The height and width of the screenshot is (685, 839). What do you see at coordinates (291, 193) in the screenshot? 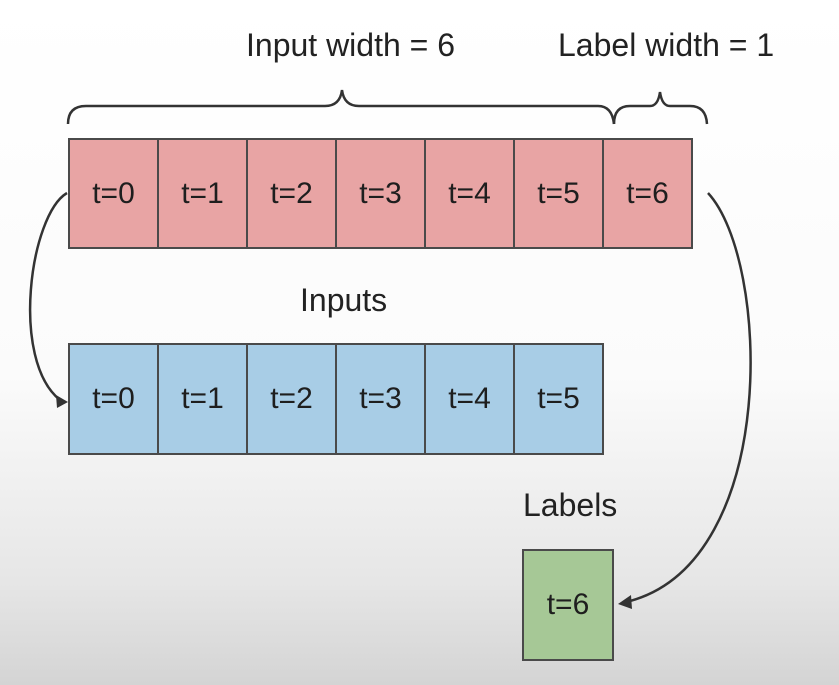
I see `window-cell: t=2` at bounding box center [291, 193].